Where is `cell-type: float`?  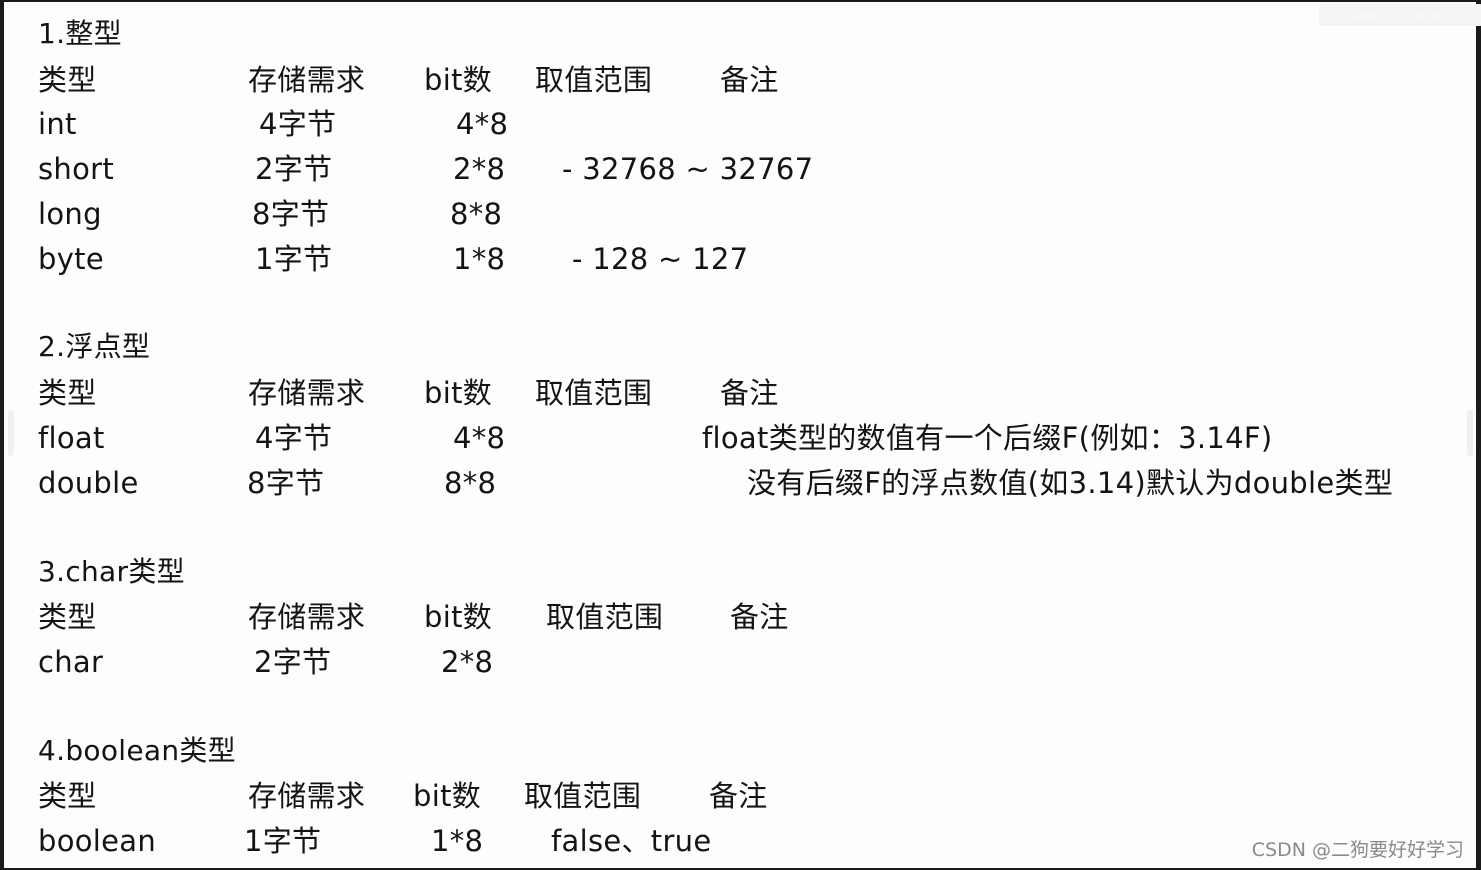 cell-type: float is located at coordinates (71, 438).